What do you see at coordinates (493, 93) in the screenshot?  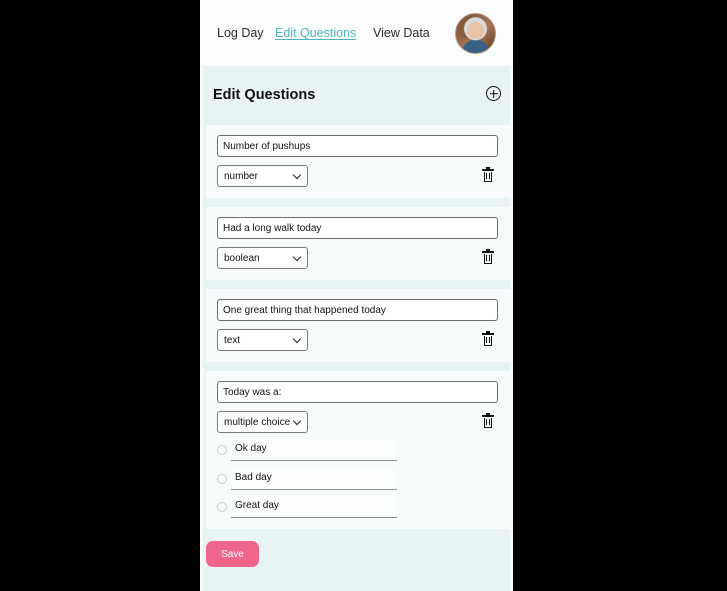 I see `add-question-icon` at bounding box center [493, 93].